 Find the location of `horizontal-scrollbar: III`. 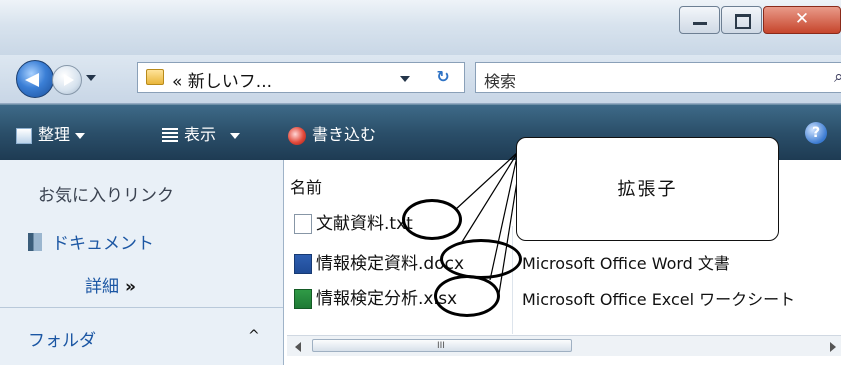

horizontal-scrollbar: III is located at coordinates (564, 345).